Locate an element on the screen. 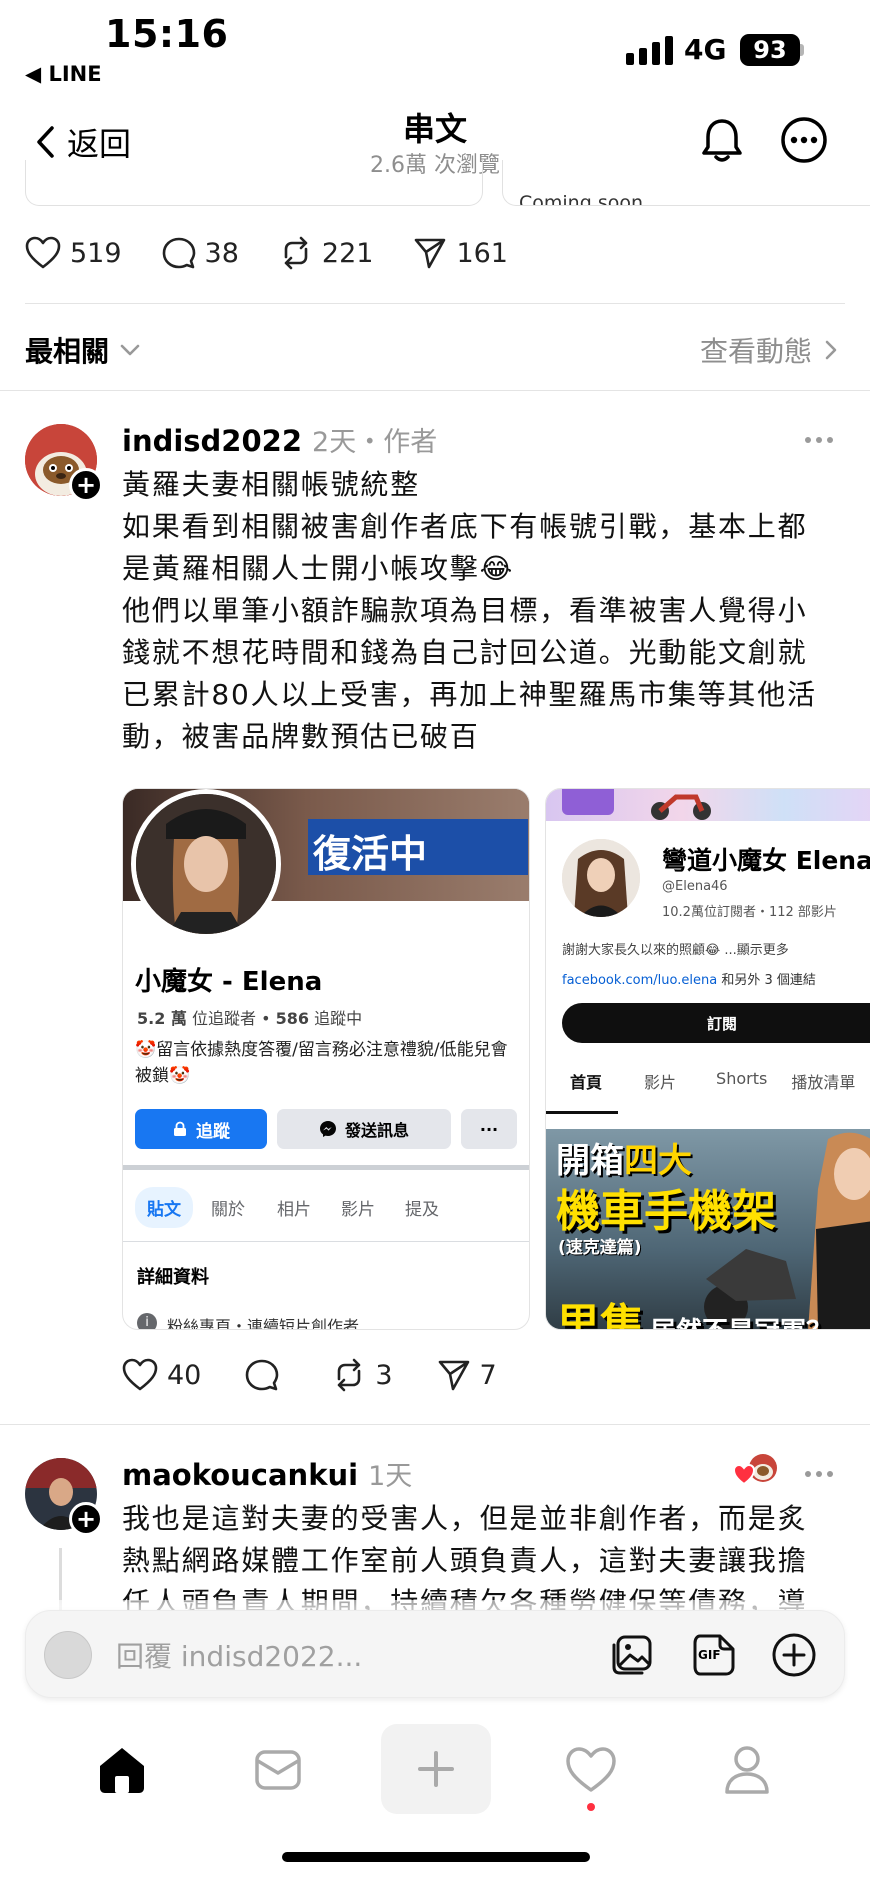 Image resolution: width=870 pixels, height=1882 pixels. signal-icon is located at coordinates (649, 49).